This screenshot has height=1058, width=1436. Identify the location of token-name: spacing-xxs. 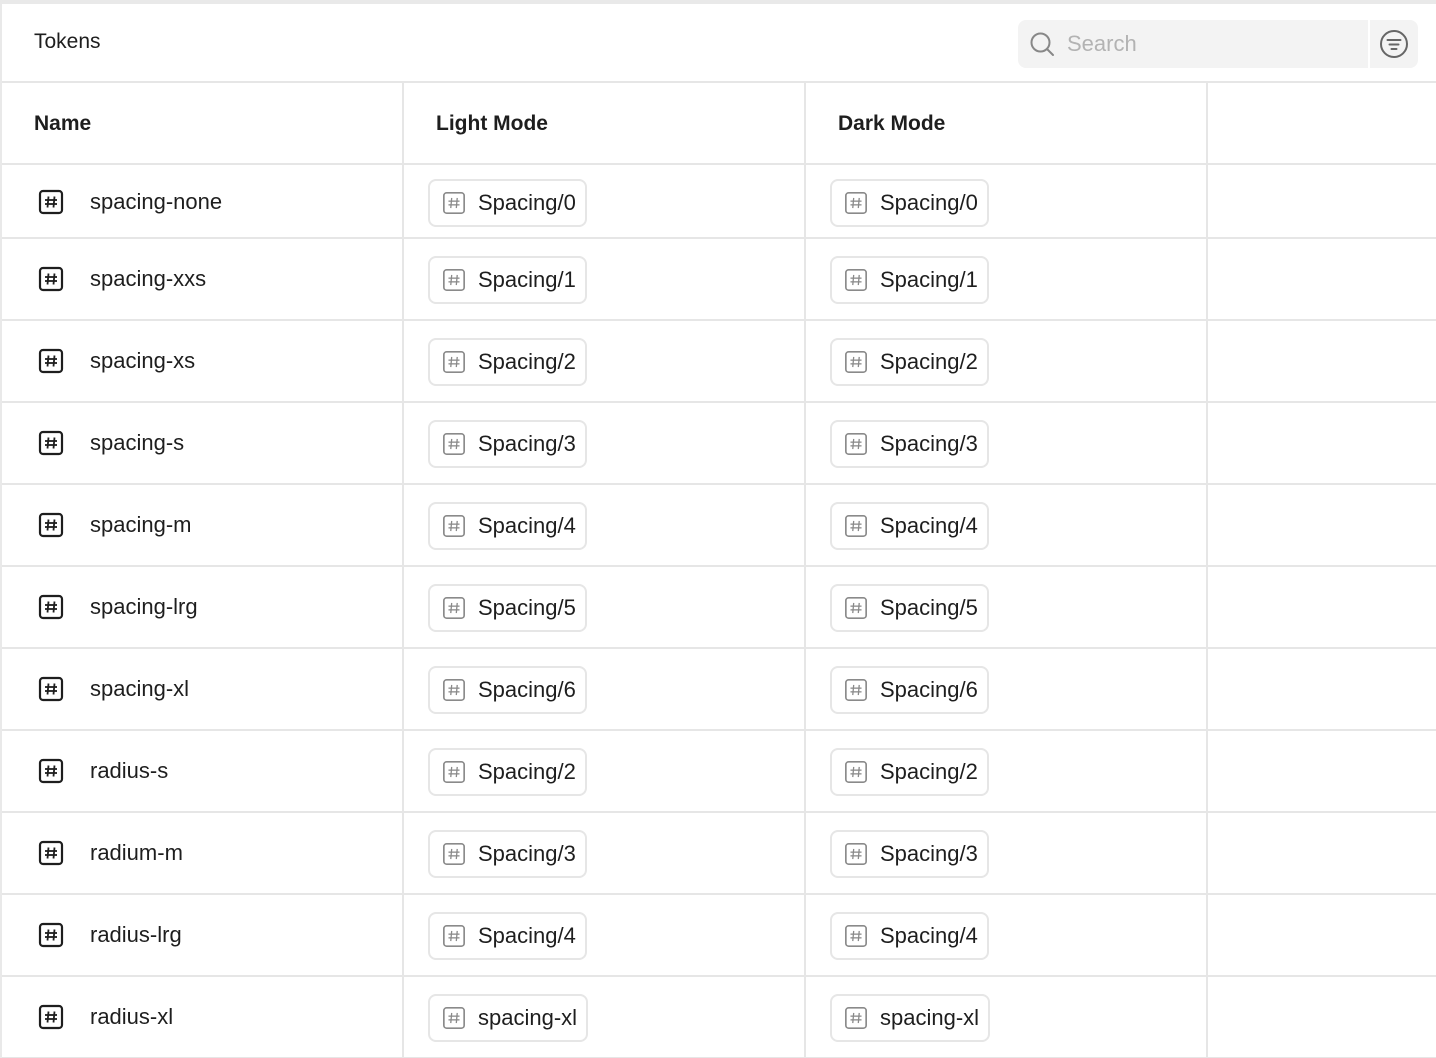
(148, 279).